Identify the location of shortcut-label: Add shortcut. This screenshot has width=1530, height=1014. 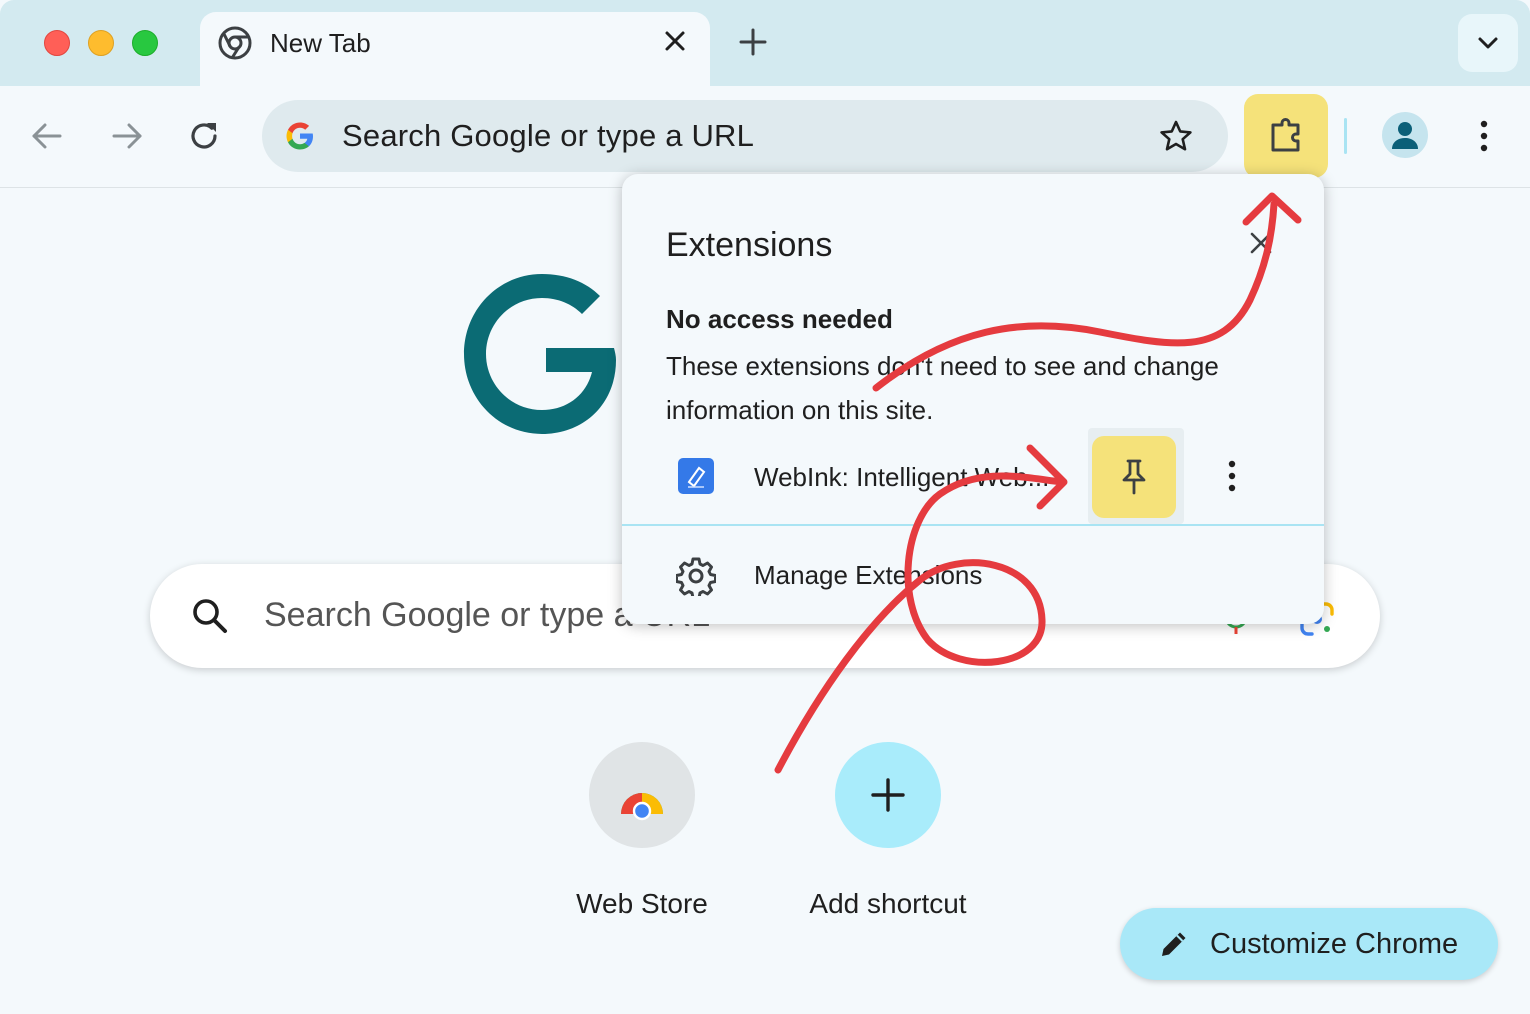
(888, 903).